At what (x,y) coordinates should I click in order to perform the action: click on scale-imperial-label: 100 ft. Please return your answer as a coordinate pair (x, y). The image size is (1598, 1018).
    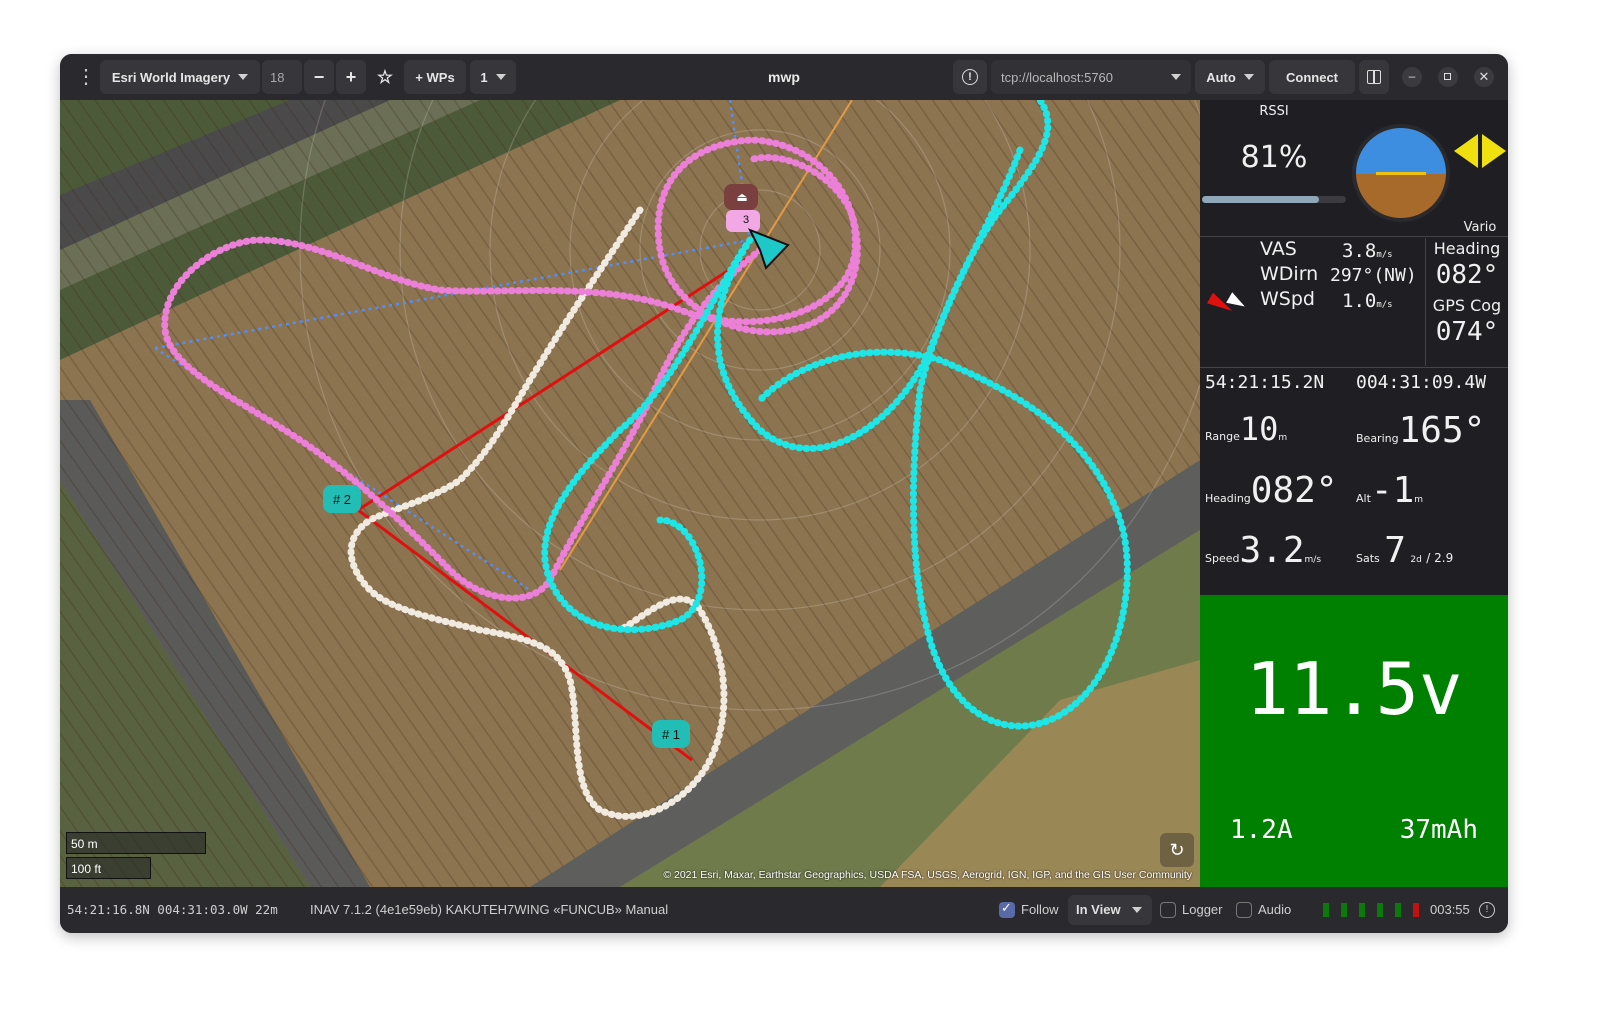
    Looking at the image, I should click on (86, 869).